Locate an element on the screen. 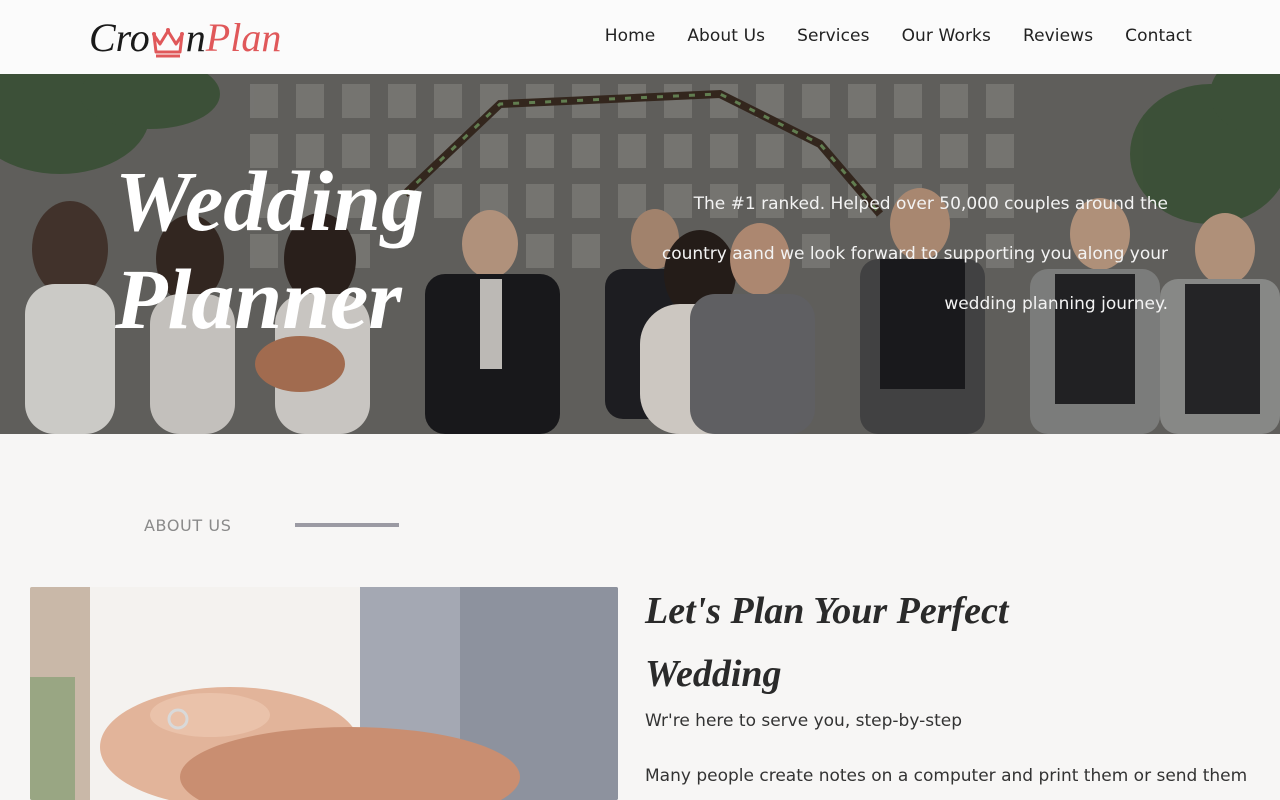 This screenshot has width=1280, height=800. logo: Cro n Plan is located at coordinates (185, 38).